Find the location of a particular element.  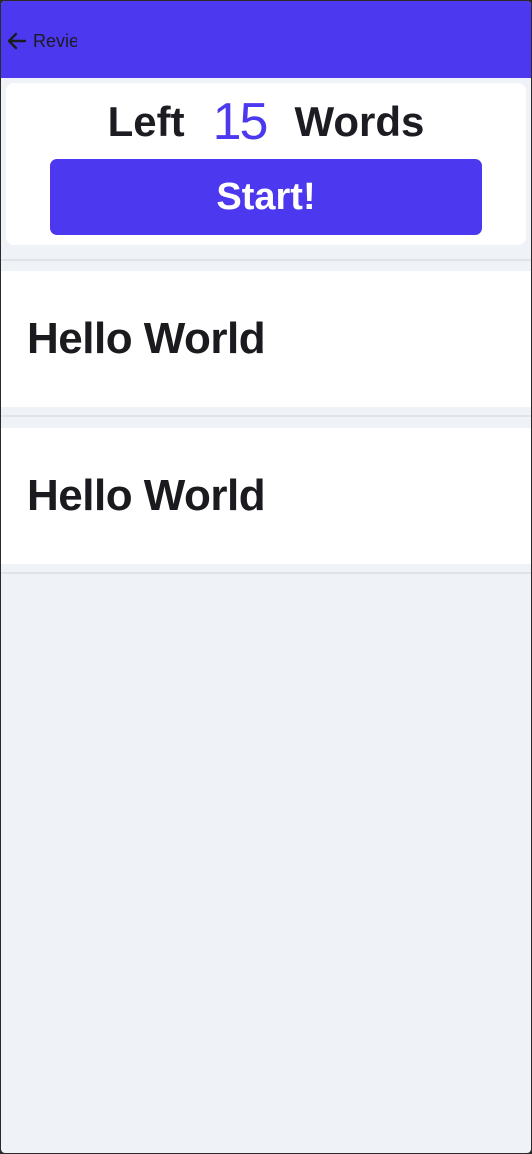

words-left-count: 15 is located at coordinates (240, 122).